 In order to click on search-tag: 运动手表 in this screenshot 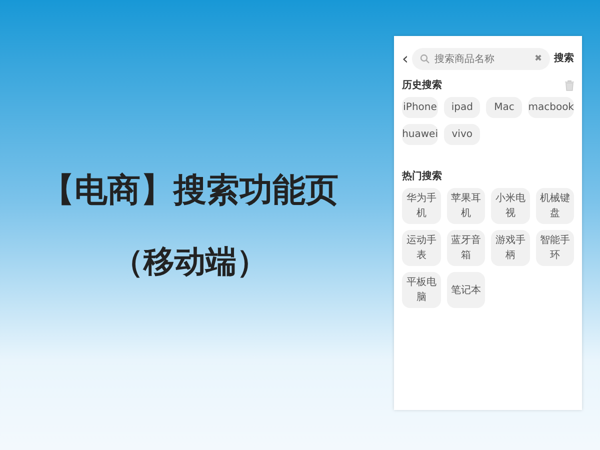, I will do `click(421, 248)`.